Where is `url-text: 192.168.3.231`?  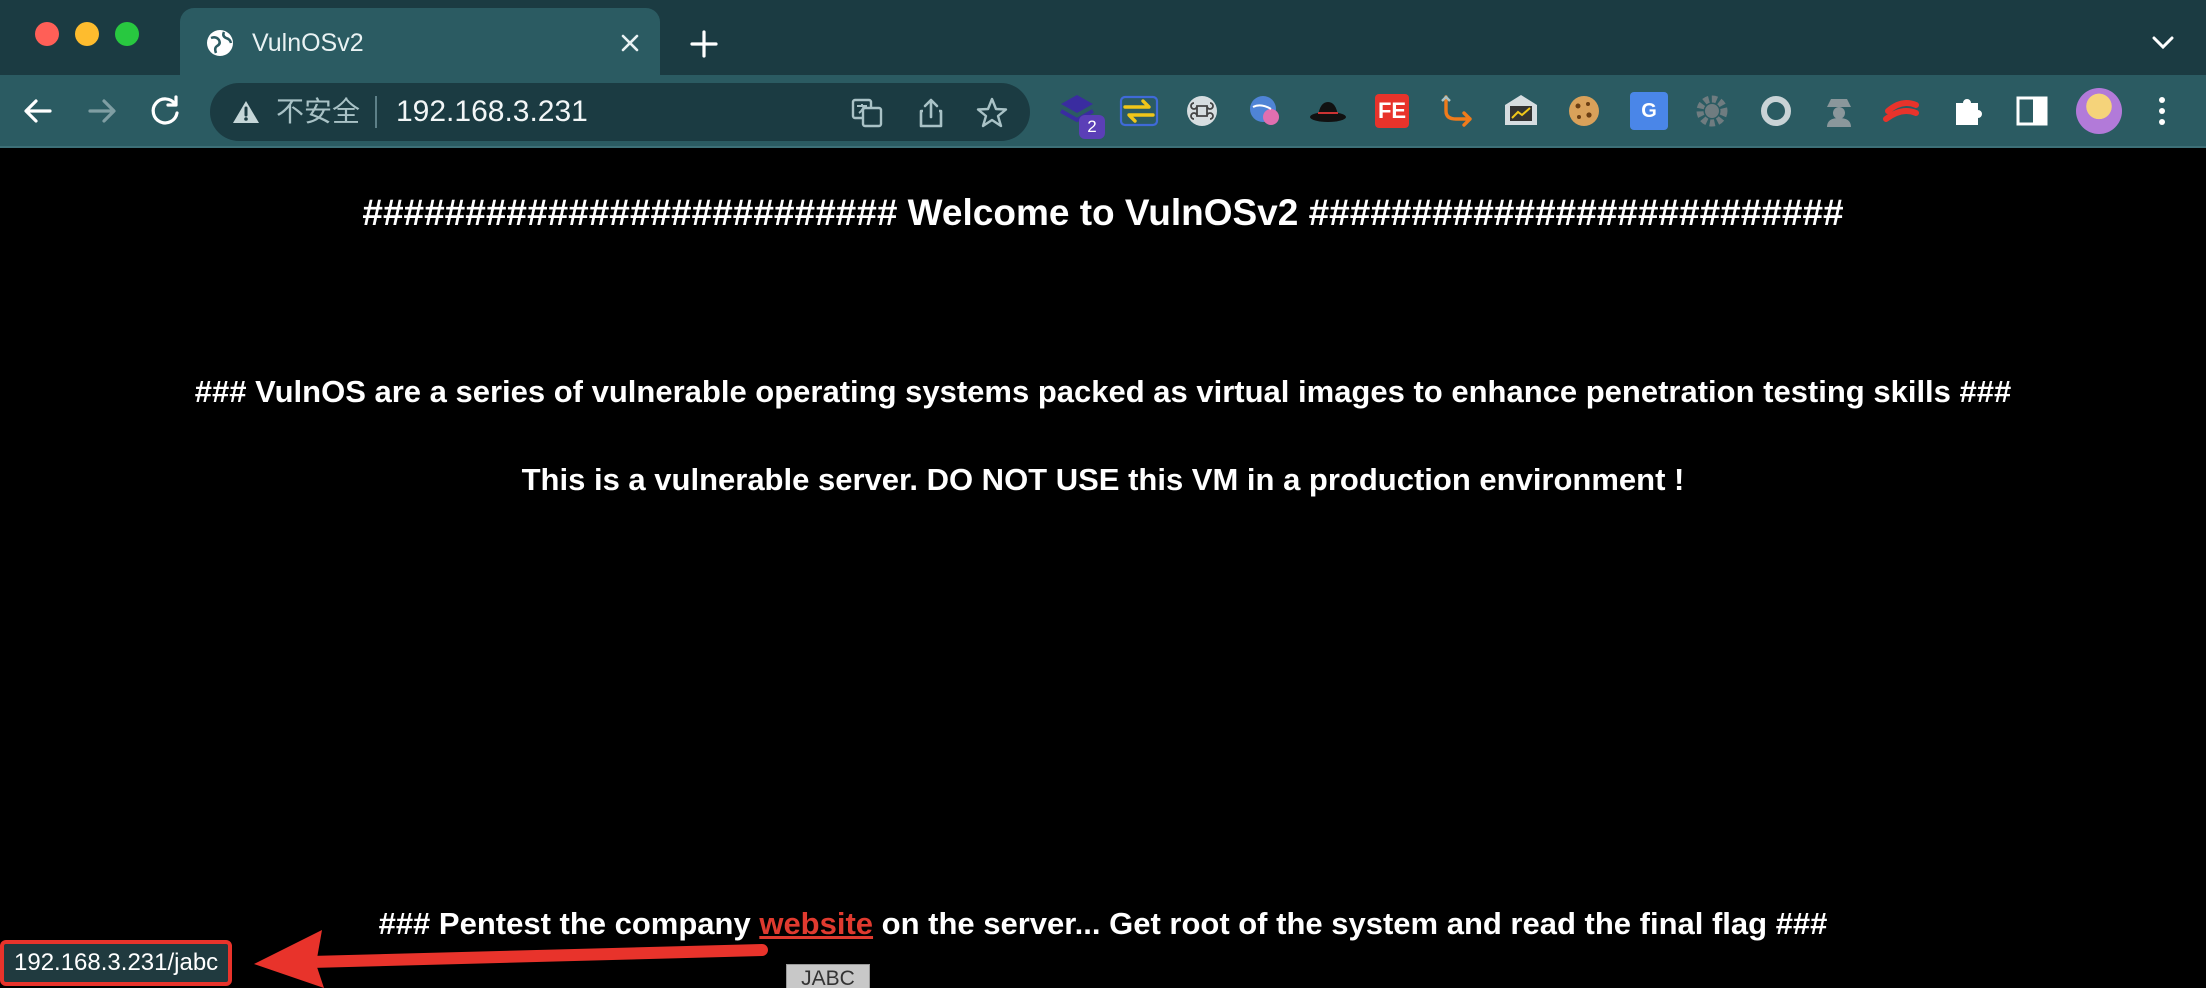
url-text: 192.168.3.231 is located at coordinates (492, 112).